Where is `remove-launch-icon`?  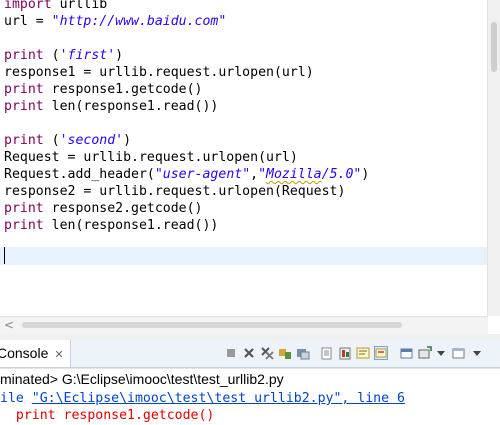
remove-launch-icon is located at coordinates (249, 353).